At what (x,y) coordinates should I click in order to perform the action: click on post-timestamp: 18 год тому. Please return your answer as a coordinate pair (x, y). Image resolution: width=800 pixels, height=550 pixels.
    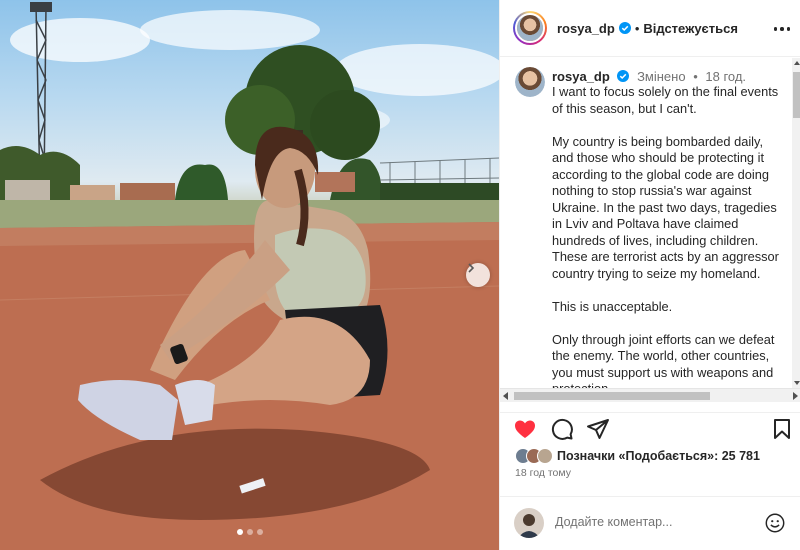
    Looking at the image, I should click on (543, 473).